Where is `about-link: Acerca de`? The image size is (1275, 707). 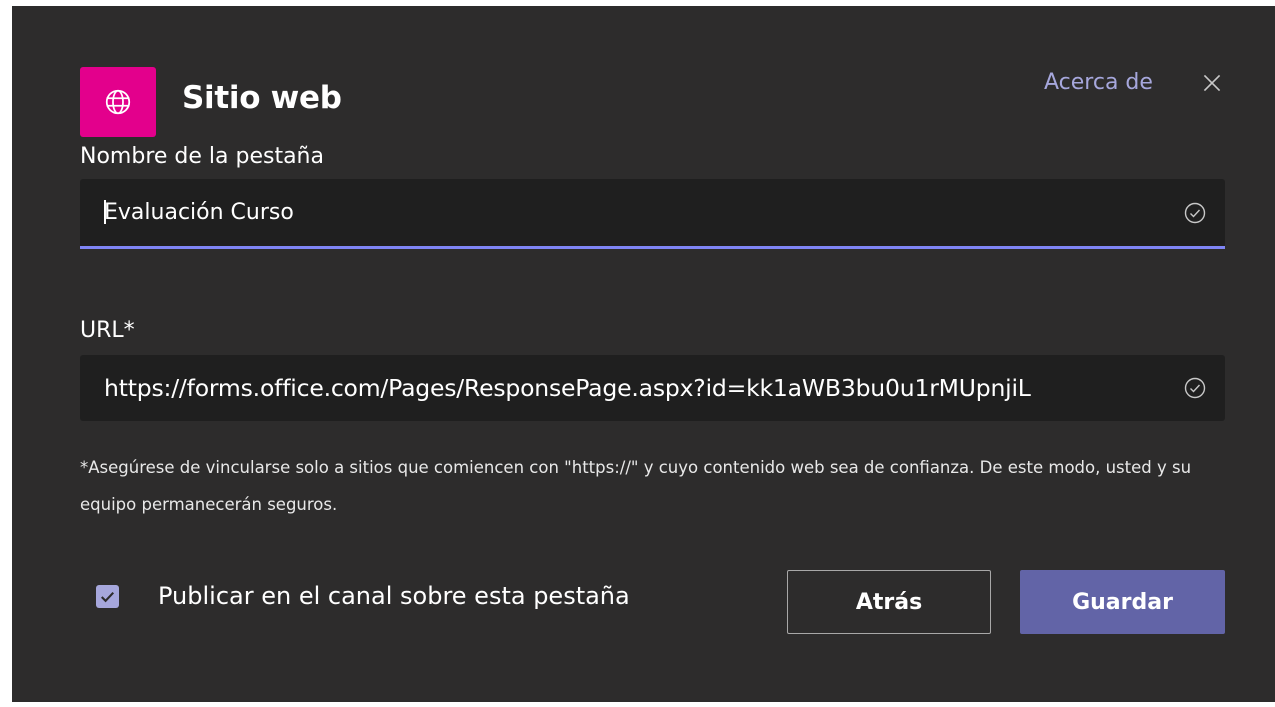 about-link: Acerca de is located at coordinates (1098, 82).